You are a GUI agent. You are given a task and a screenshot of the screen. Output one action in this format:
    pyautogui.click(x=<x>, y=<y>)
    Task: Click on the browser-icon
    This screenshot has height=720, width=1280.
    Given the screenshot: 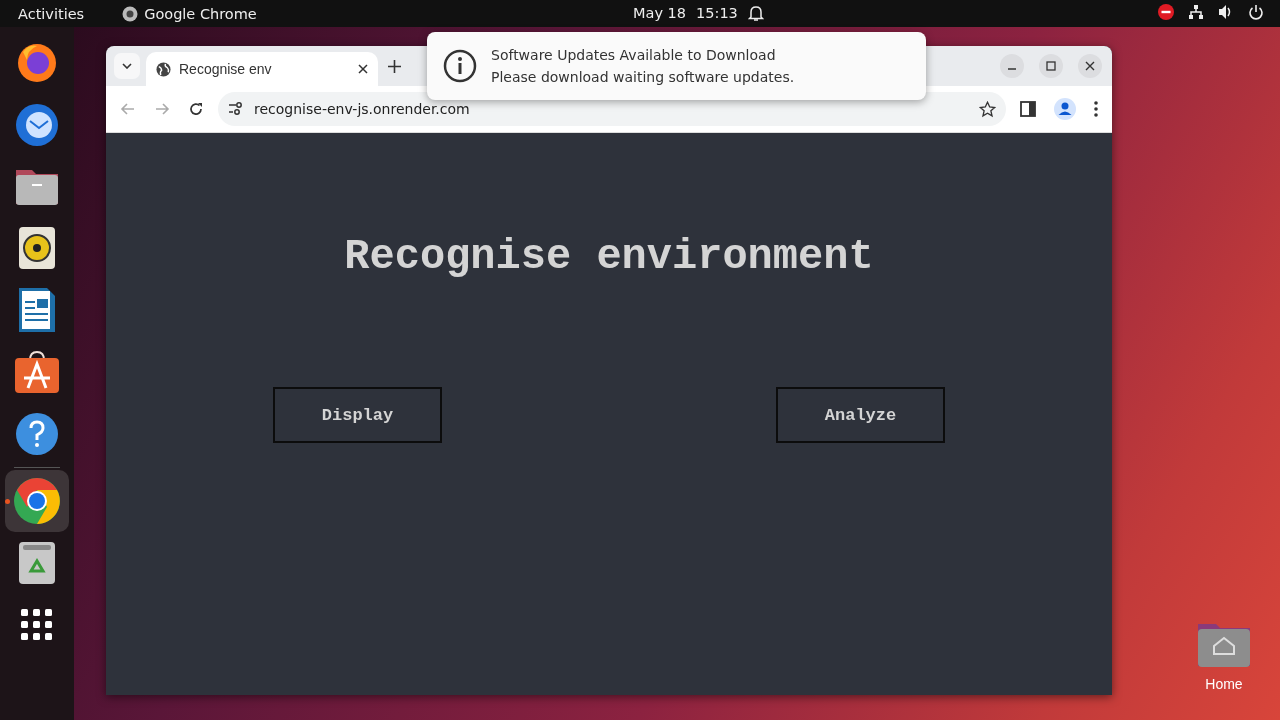 What is the action you would take?
    pyautogui.click(x=37, y=501)
    